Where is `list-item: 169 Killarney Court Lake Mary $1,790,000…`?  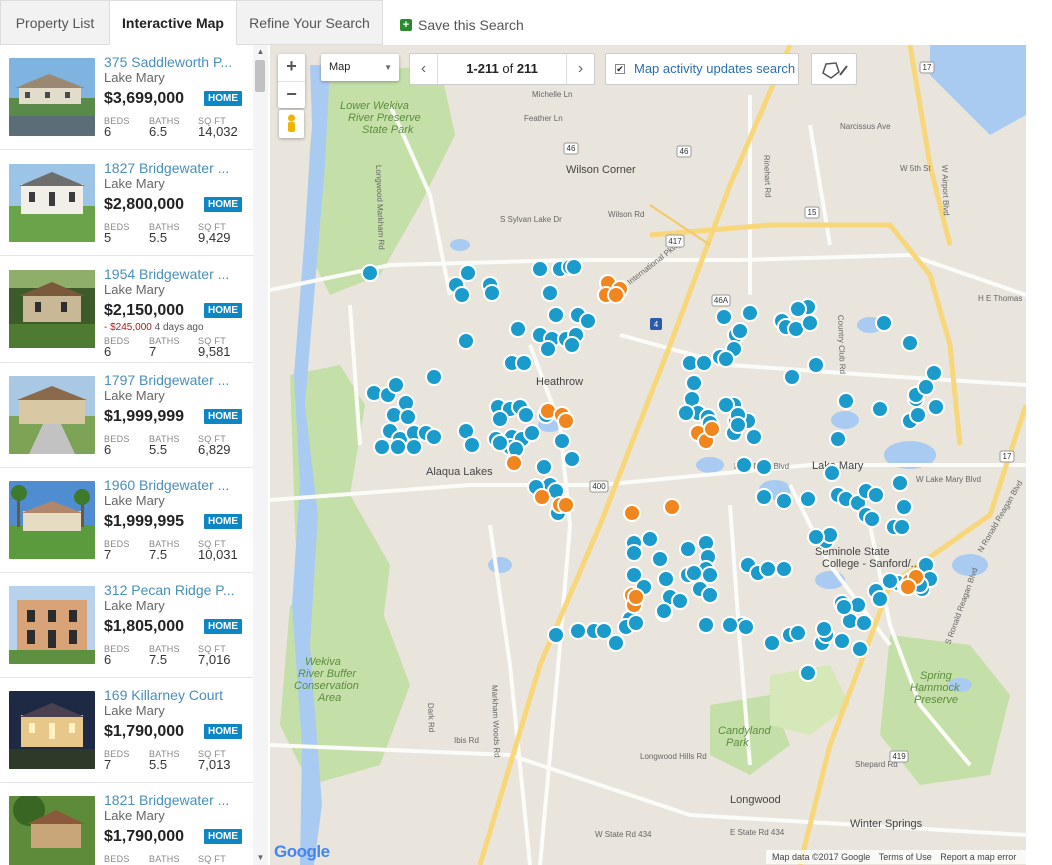
list-item: 169 Killarney Court Lake Mary $1,790,000… is located at coordinates (126, 730).